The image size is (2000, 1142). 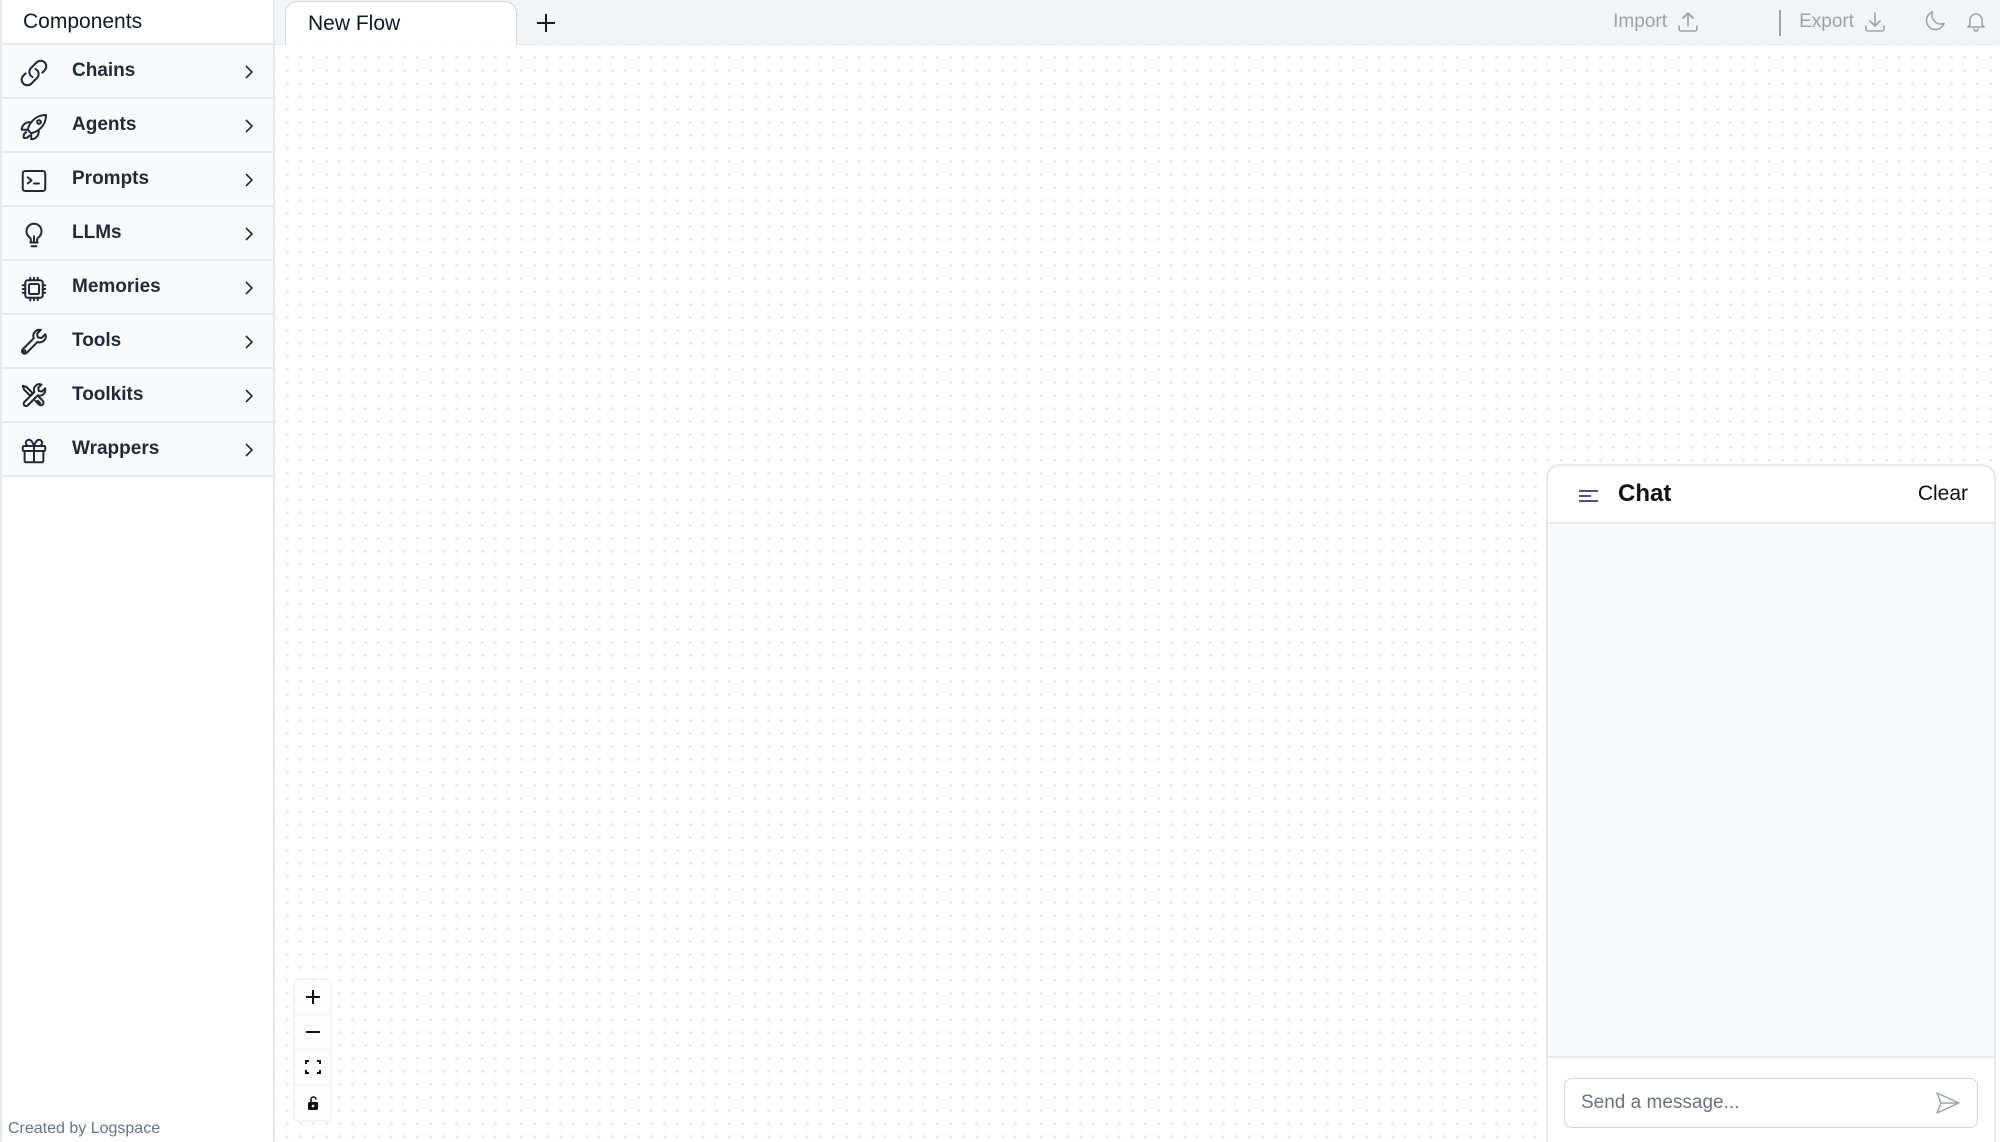 I want to click on send-icon, so click(x=1948, y=1103).